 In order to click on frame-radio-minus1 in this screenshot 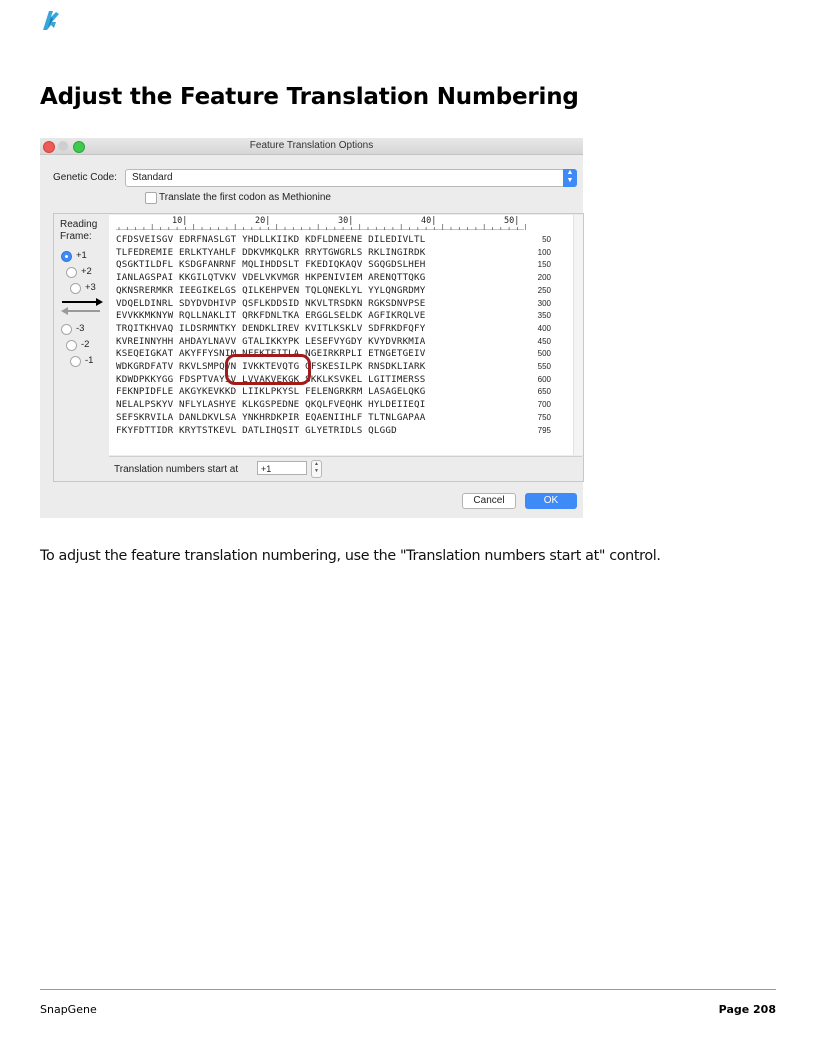, I will do `click(75, 361)`.